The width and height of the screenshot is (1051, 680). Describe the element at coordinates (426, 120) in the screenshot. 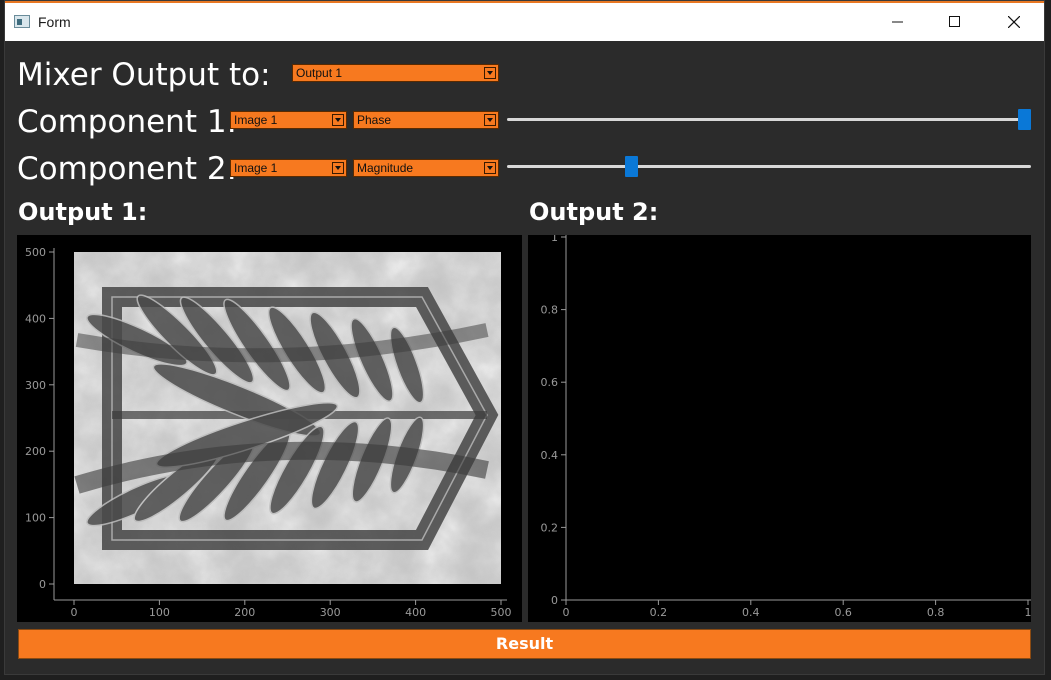

I see `component1-type-select: Phase` at that location.